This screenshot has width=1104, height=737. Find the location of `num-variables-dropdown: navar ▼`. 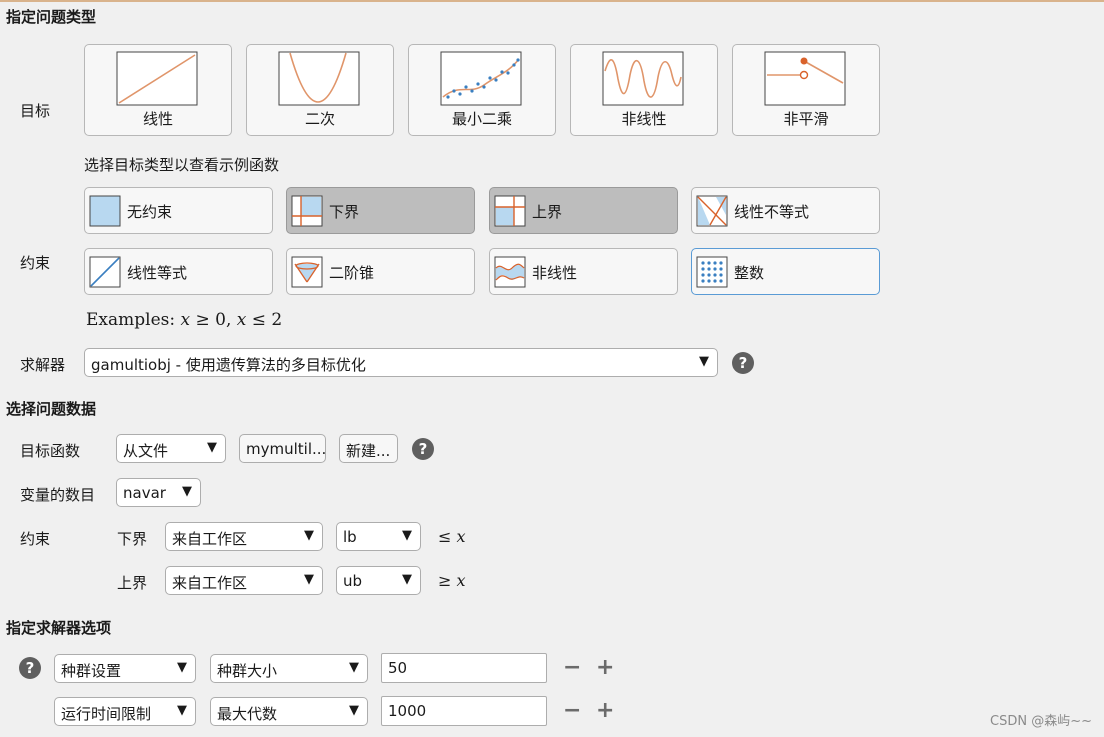

num-variables-dropdown: navar ▼ is located at coordinates (158, 492).